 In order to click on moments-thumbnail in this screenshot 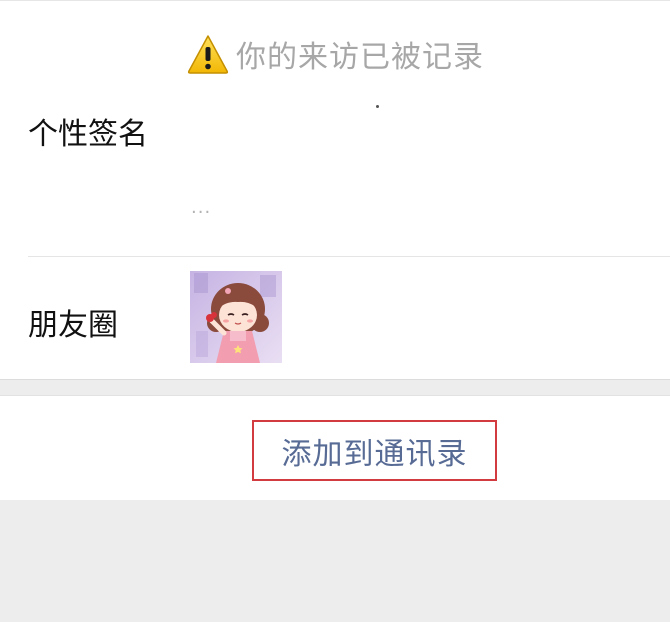, I will do `click(236, 317)`.